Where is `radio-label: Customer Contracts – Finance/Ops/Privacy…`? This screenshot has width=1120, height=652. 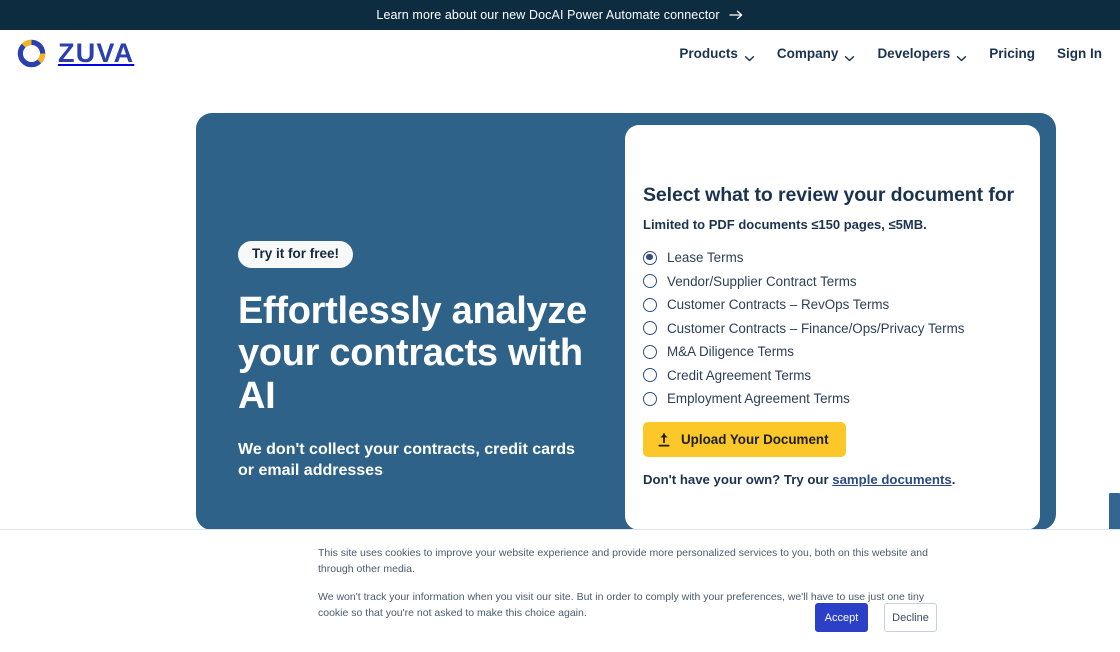
radio-label: Customer Contracts – Finance/Ops/Privacy… is located at coordinates (816, 328).